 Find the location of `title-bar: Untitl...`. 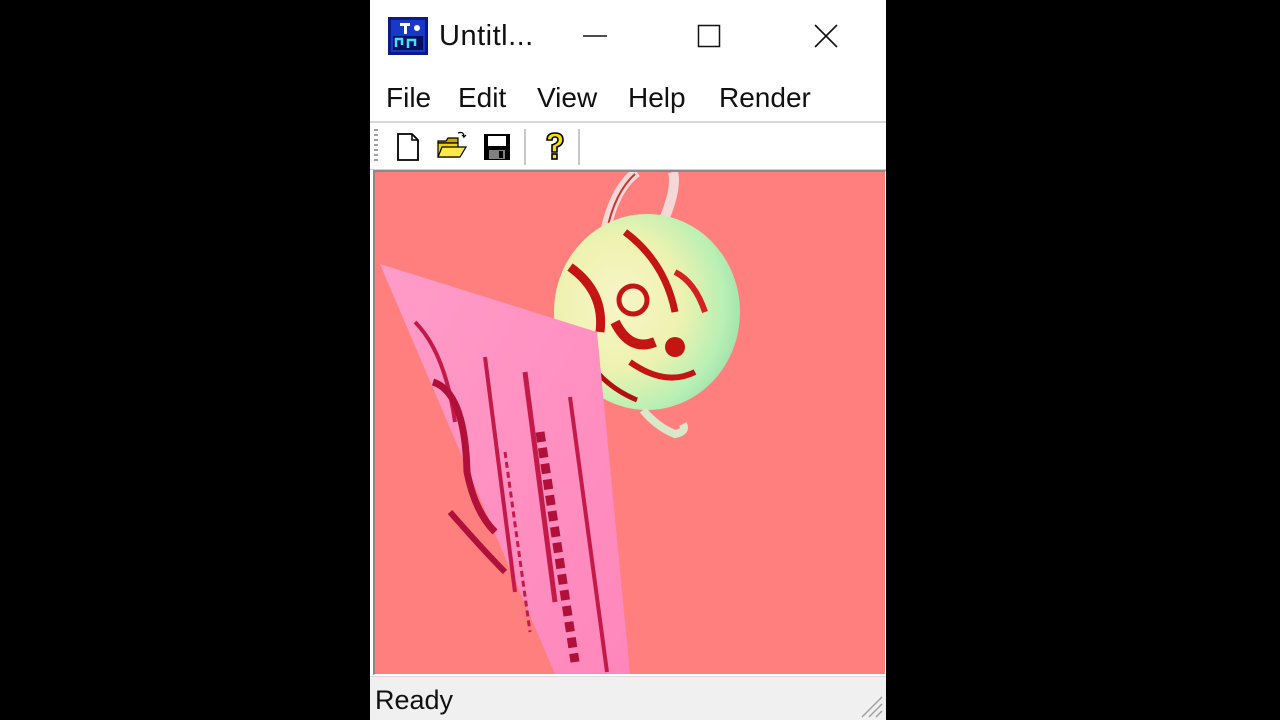

title-bar: Untitl... is located at coordinates (628, 37).